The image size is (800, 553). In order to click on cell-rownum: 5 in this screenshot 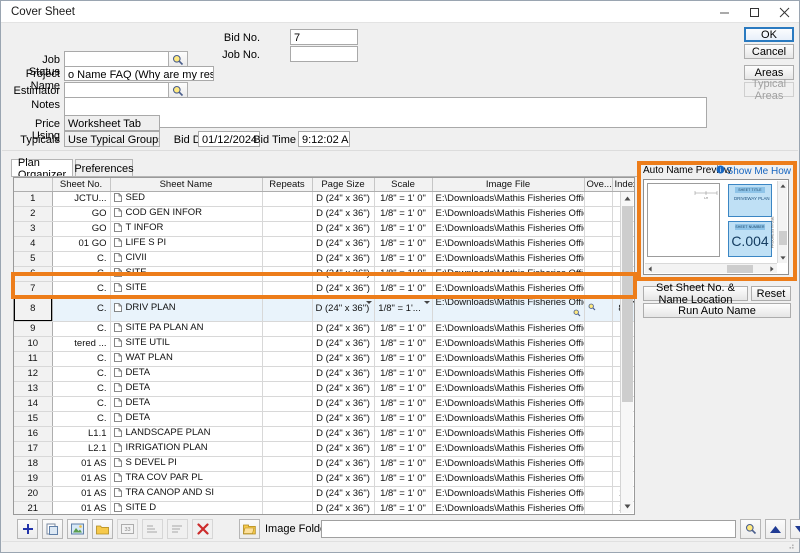, I will do `click(33, 259)`.